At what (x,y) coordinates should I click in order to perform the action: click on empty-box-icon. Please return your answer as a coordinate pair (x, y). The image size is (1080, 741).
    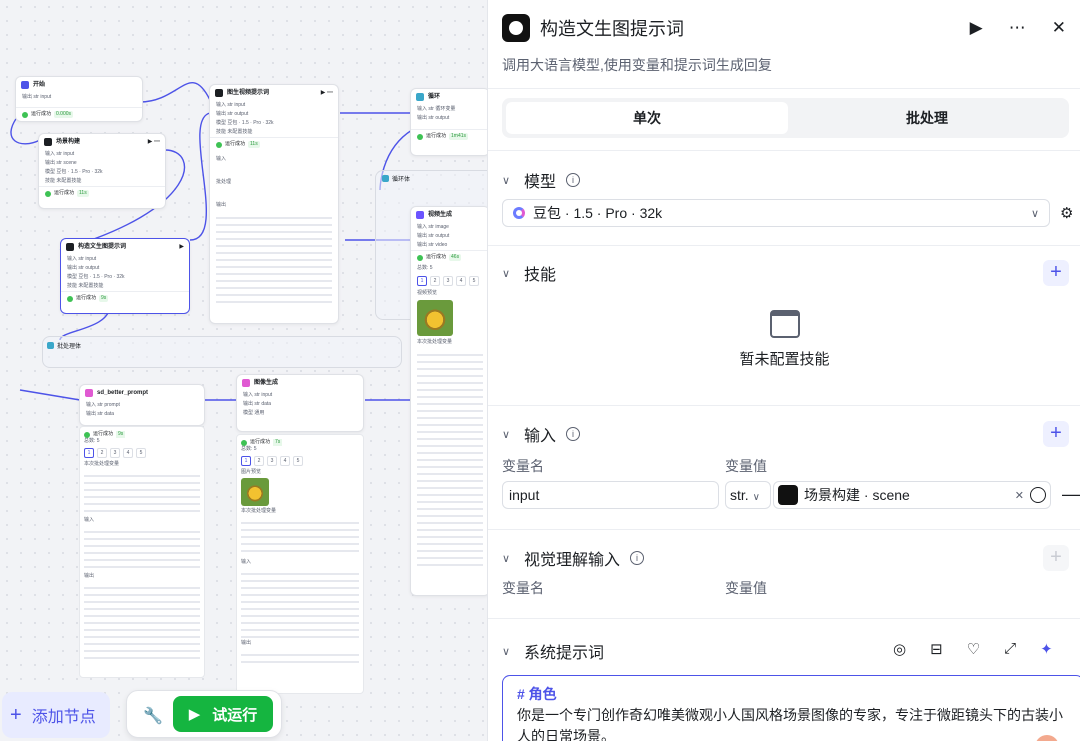
    Looking at the image, I should click on (784, 324).